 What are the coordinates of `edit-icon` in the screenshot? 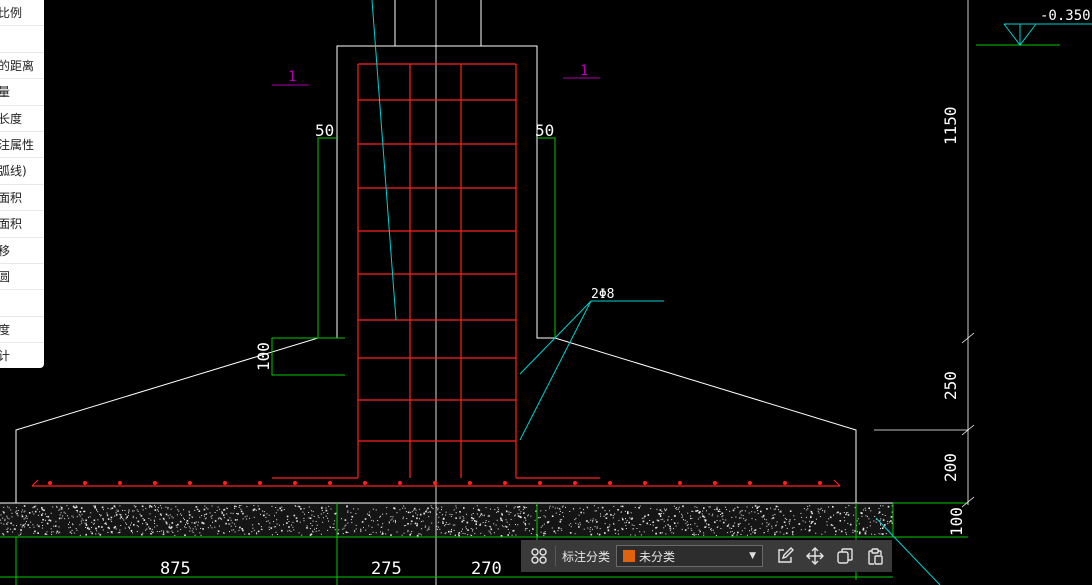 It's located at (785, 556).